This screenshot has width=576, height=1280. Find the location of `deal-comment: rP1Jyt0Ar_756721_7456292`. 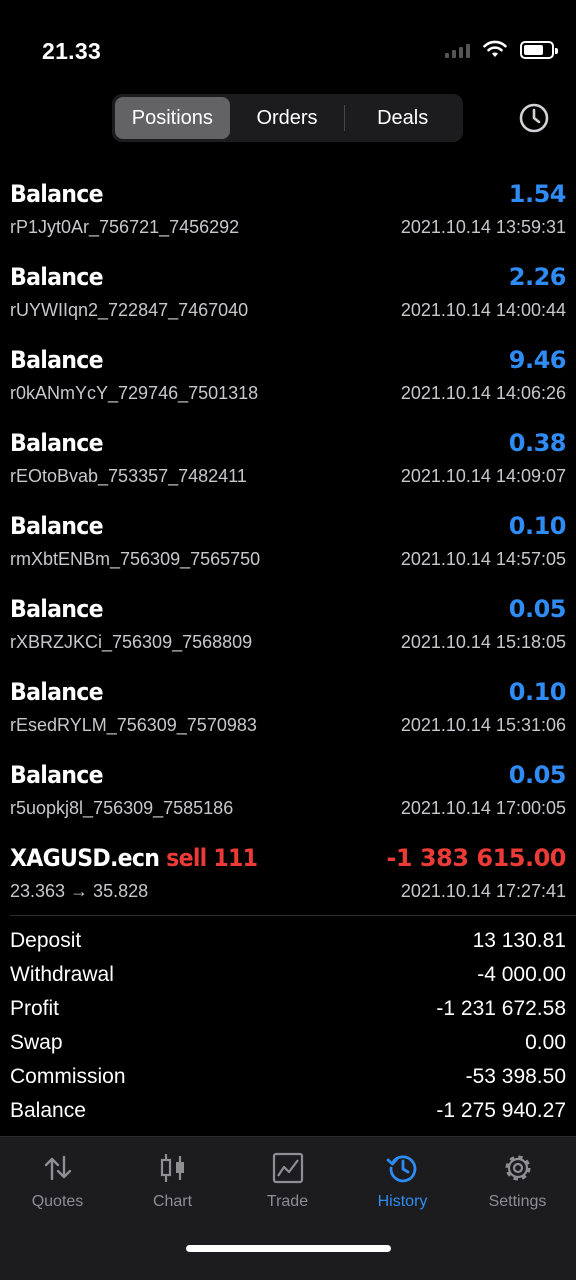

deal-comment: rP1Jyt0Ar_756721_7456292 is located at coordinates (125, 227).